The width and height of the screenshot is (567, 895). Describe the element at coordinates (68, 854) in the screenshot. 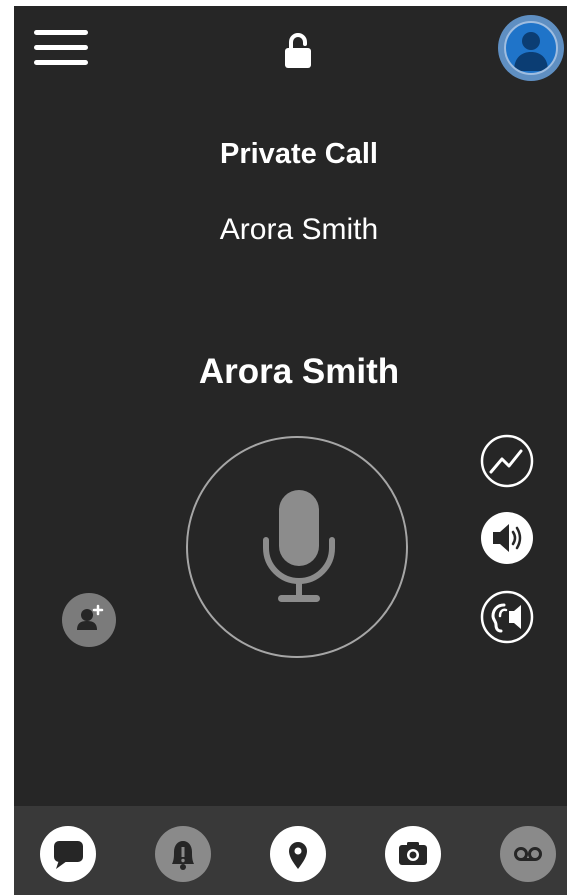

I see `chat-bubble-icon` at that location.